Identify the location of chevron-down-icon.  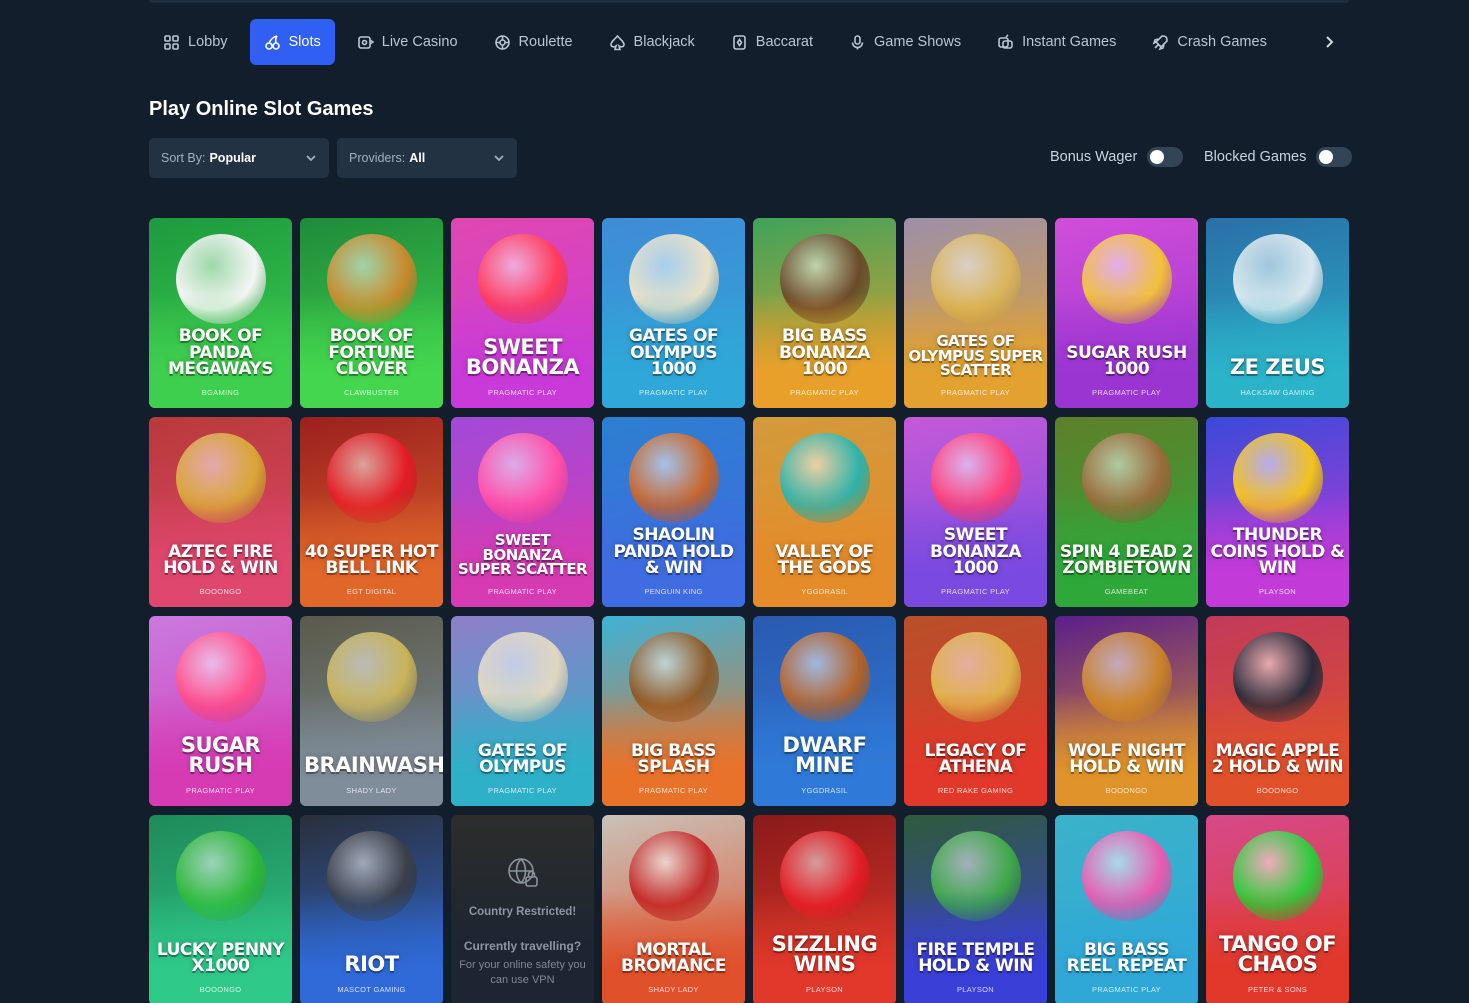
(311, 158).